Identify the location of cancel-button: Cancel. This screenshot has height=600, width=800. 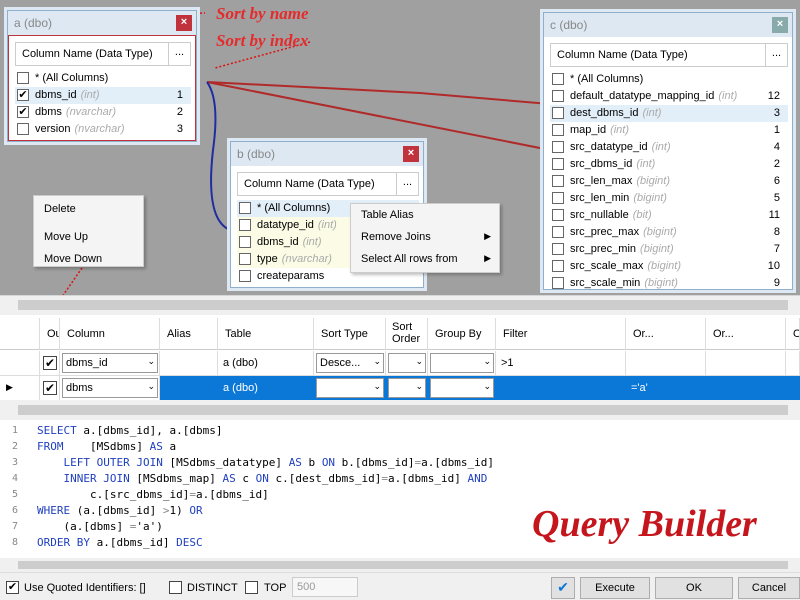
(769, 588).